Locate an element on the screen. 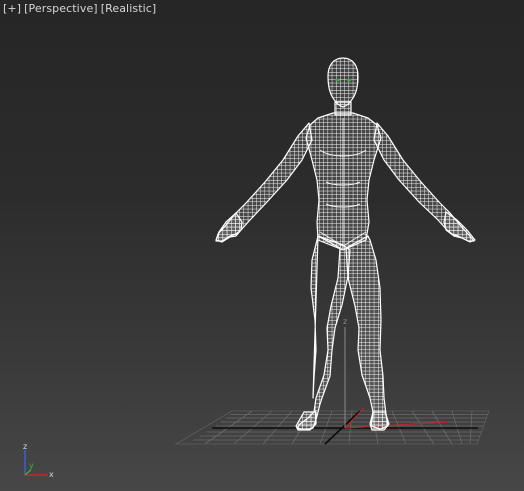  pivot-z-label: z is located at coordinates (345, 321).